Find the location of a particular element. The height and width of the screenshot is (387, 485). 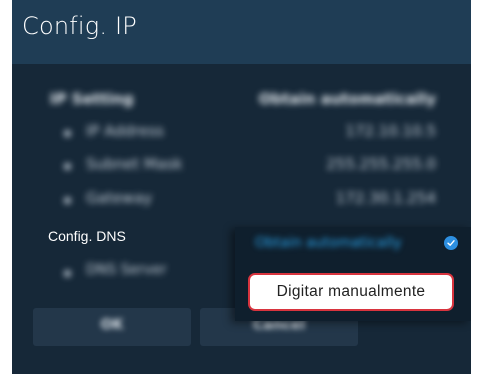

ok-button: OK is located at coordinates (112, 327).